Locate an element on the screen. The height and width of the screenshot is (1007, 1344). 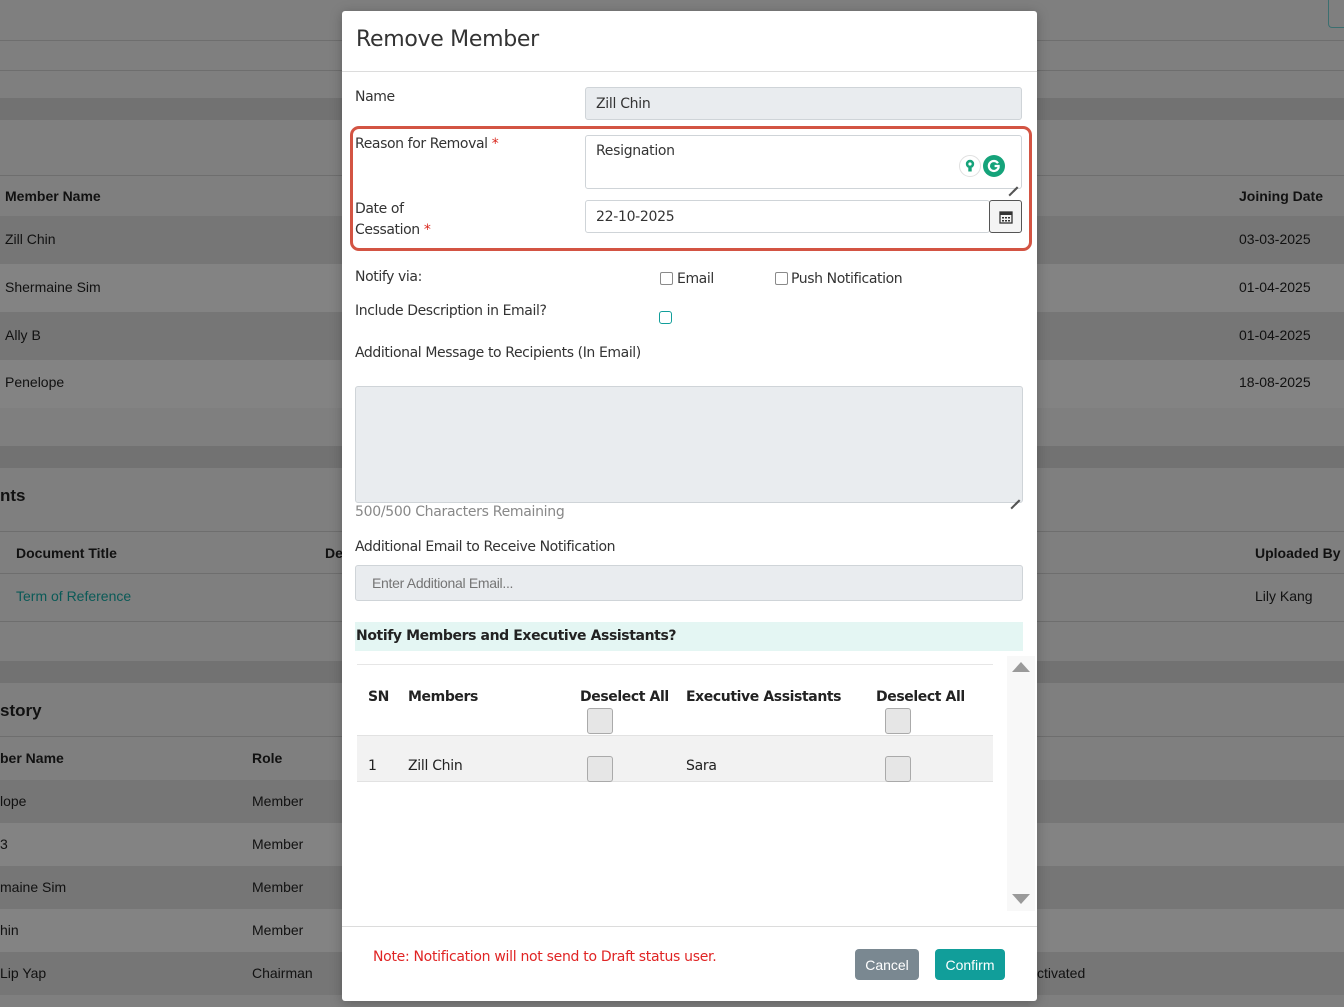
col-sn: SN is located at coordinates (378, 697).